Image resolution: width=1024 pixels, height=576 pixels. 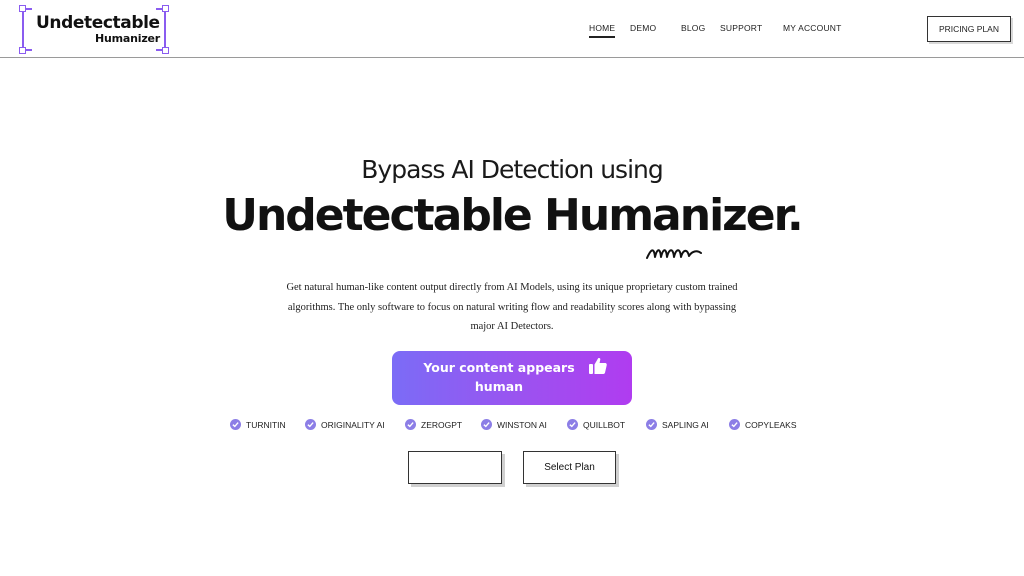 What do you see at coordinates (499, 367) in the screenshot?
I see `content-status-line1: Your content appears` at bounding box center [499, 367].